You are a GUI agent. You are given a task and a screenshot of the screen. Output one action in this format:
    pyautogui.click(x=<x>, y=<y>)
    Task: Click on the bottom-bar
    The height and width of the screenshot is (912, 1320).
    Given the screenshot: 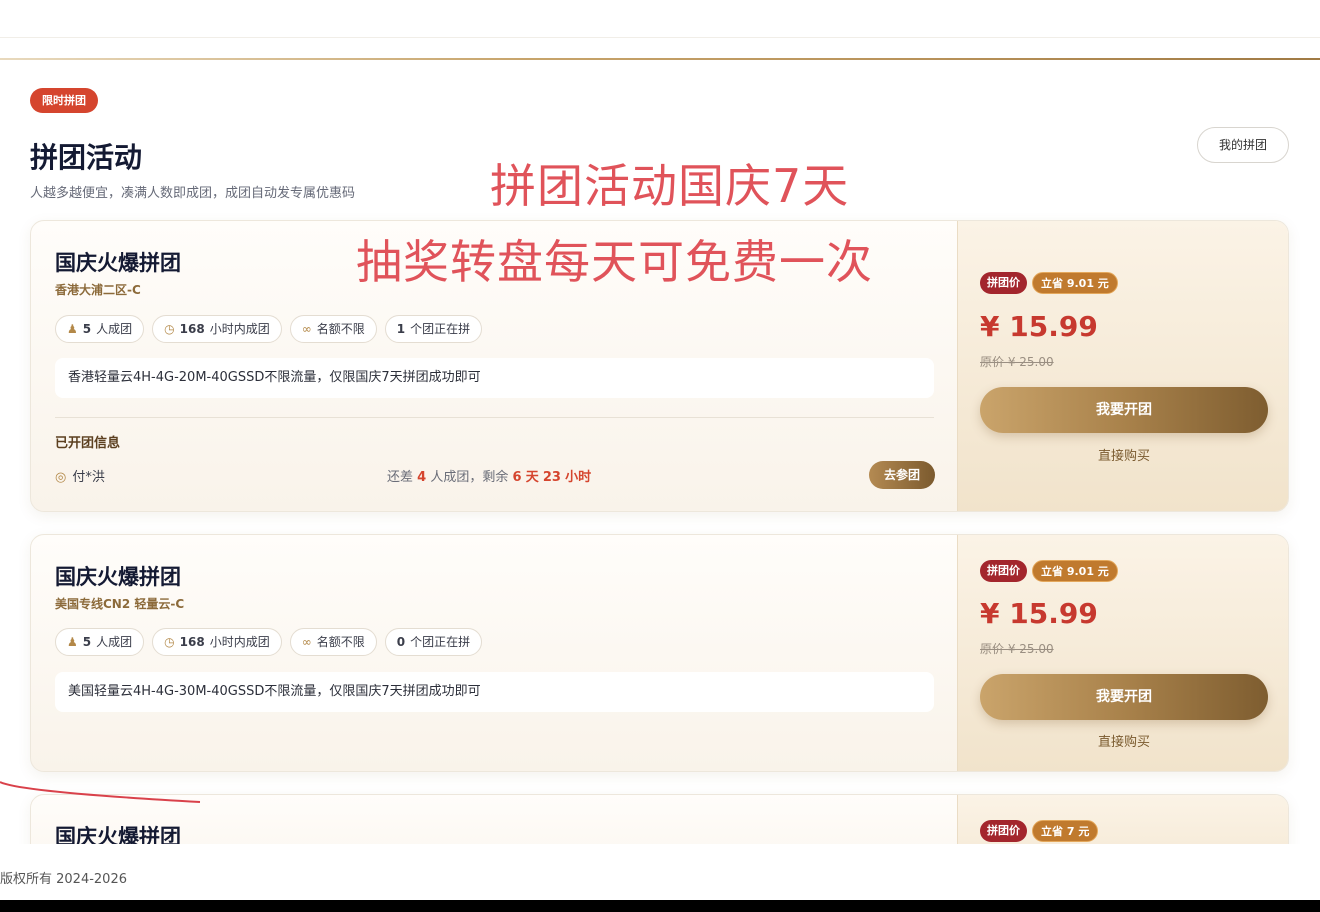 What is the action you would take?
    pyautogui.click(x=660, y=906)
    